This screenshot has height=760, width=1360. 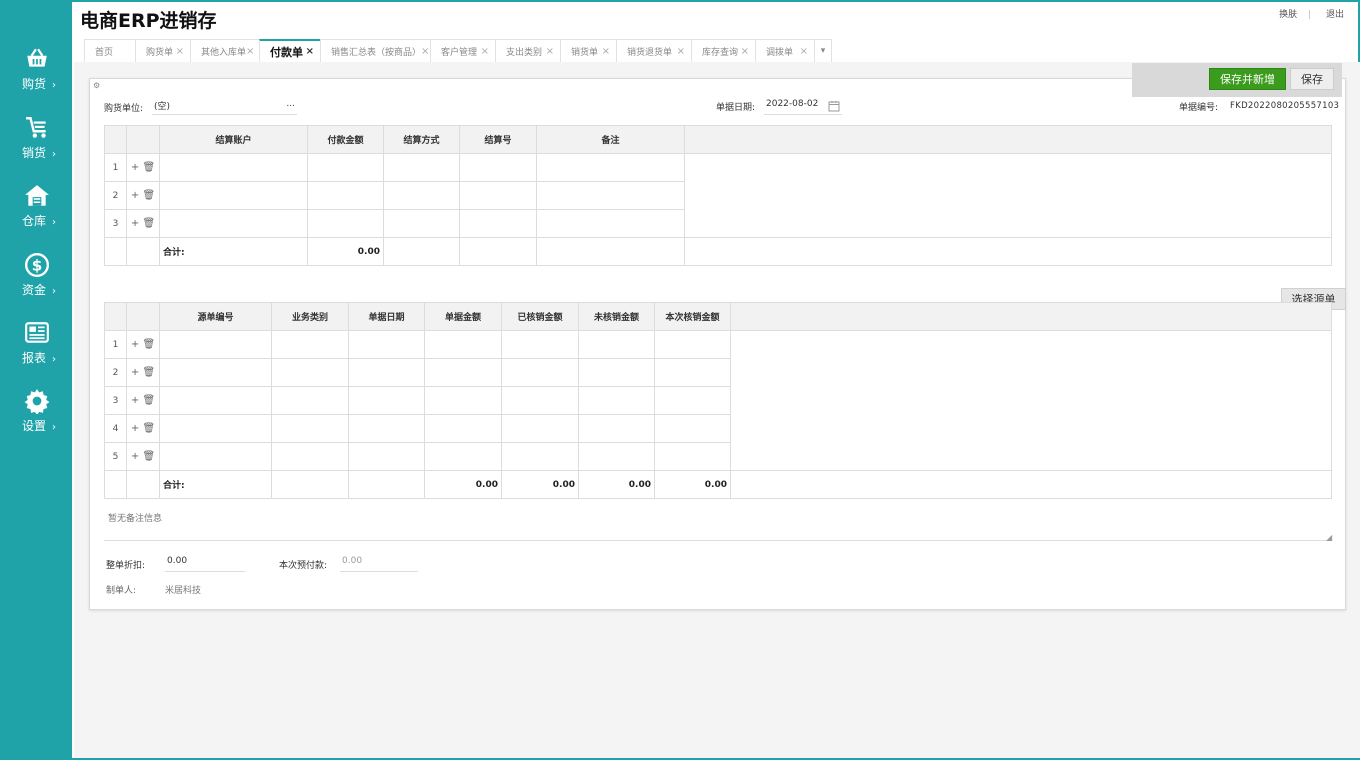 What do you see at coordinates (379, 564) in the screenshot?
I see `payable-field: 0.00` at bounding box center [379, 564].